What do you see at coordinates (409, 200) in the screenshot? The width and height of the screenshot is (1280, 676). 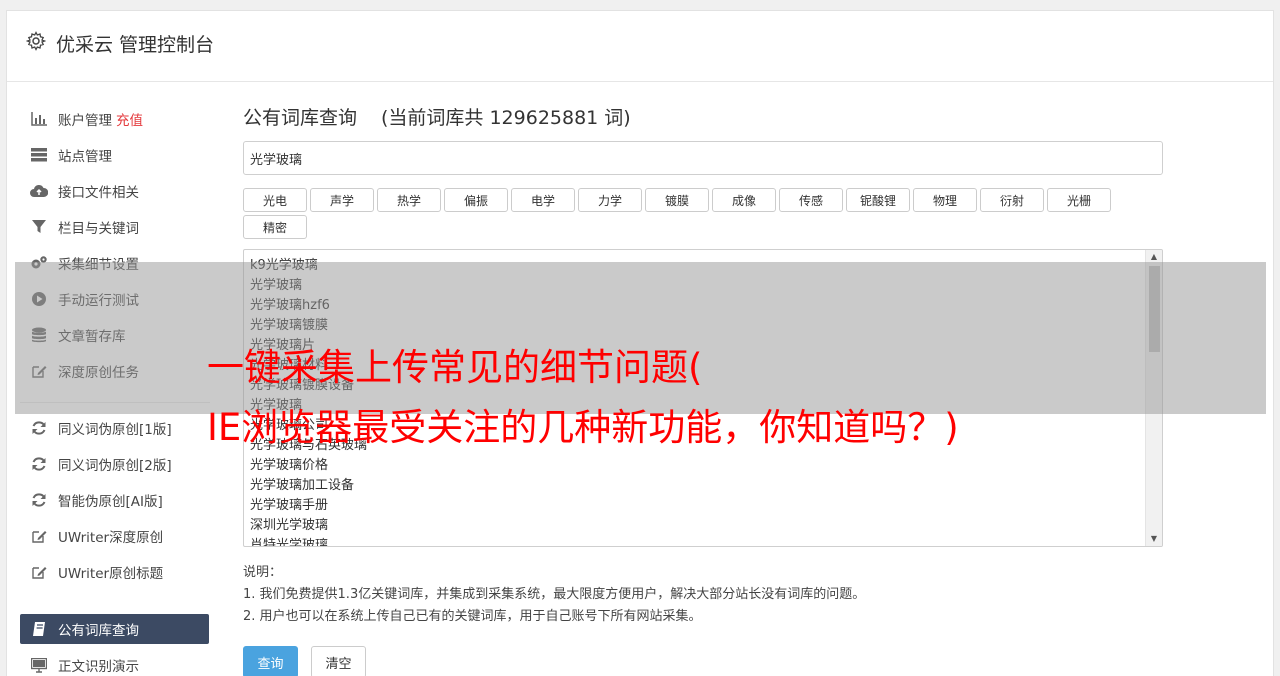 I see `tag-button: 热学` at bounding box center [409, 200].